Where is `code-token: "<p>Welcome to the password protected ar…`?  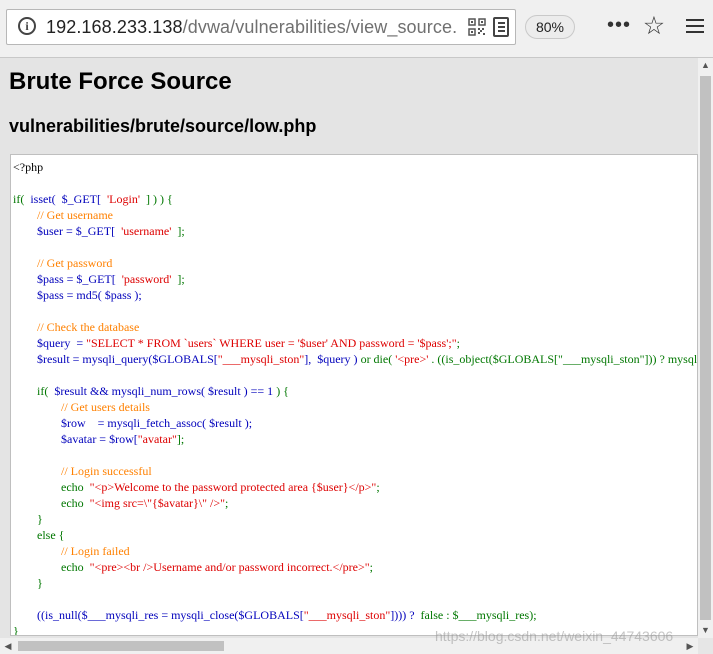 code-token: "<p>Welcome to the password protected ar… is located at coordinates (233, 487).